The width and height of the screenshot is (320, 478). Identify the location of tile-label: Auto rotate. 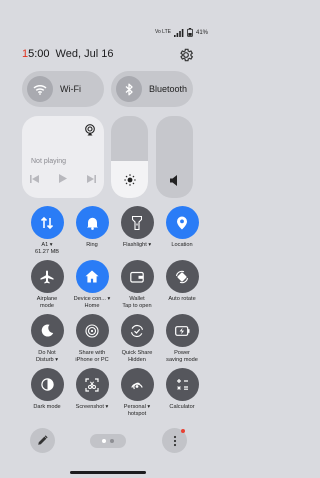
(182, 299).